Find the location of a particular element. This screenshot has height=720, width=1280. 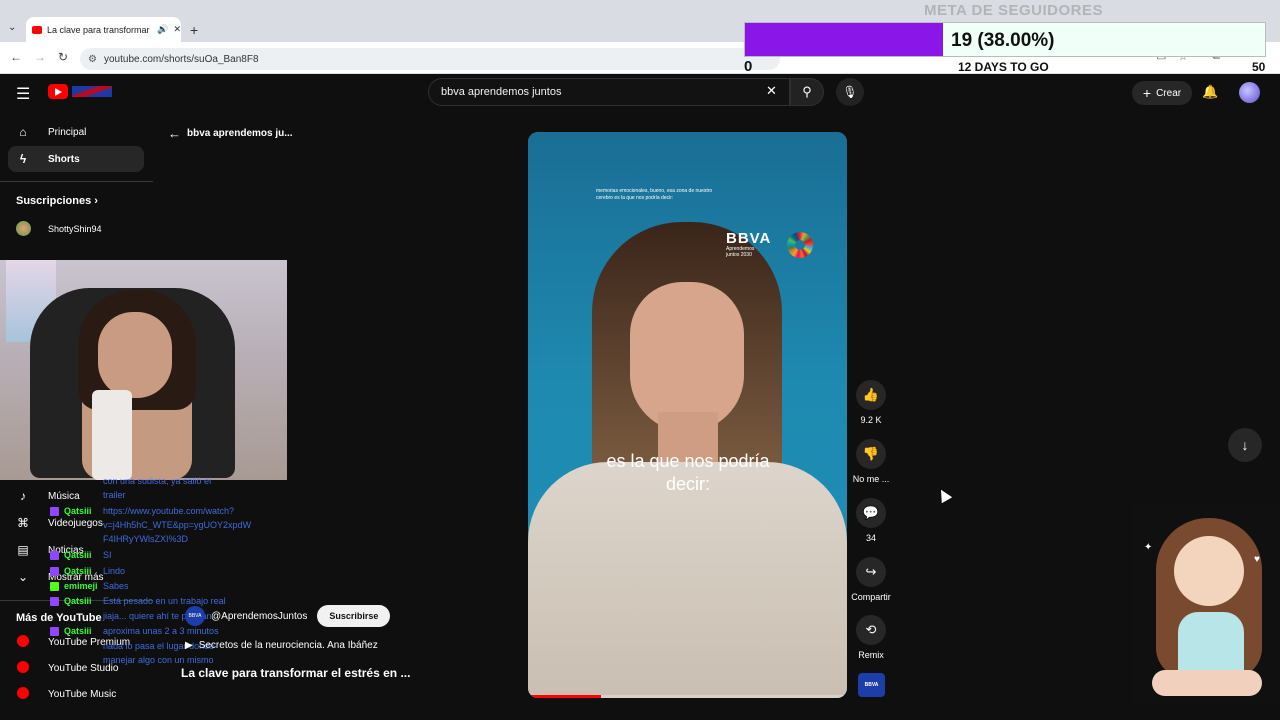

browser-tab: La clave para transformar el 🔊 ✕ is located at coordinates (103, 29).